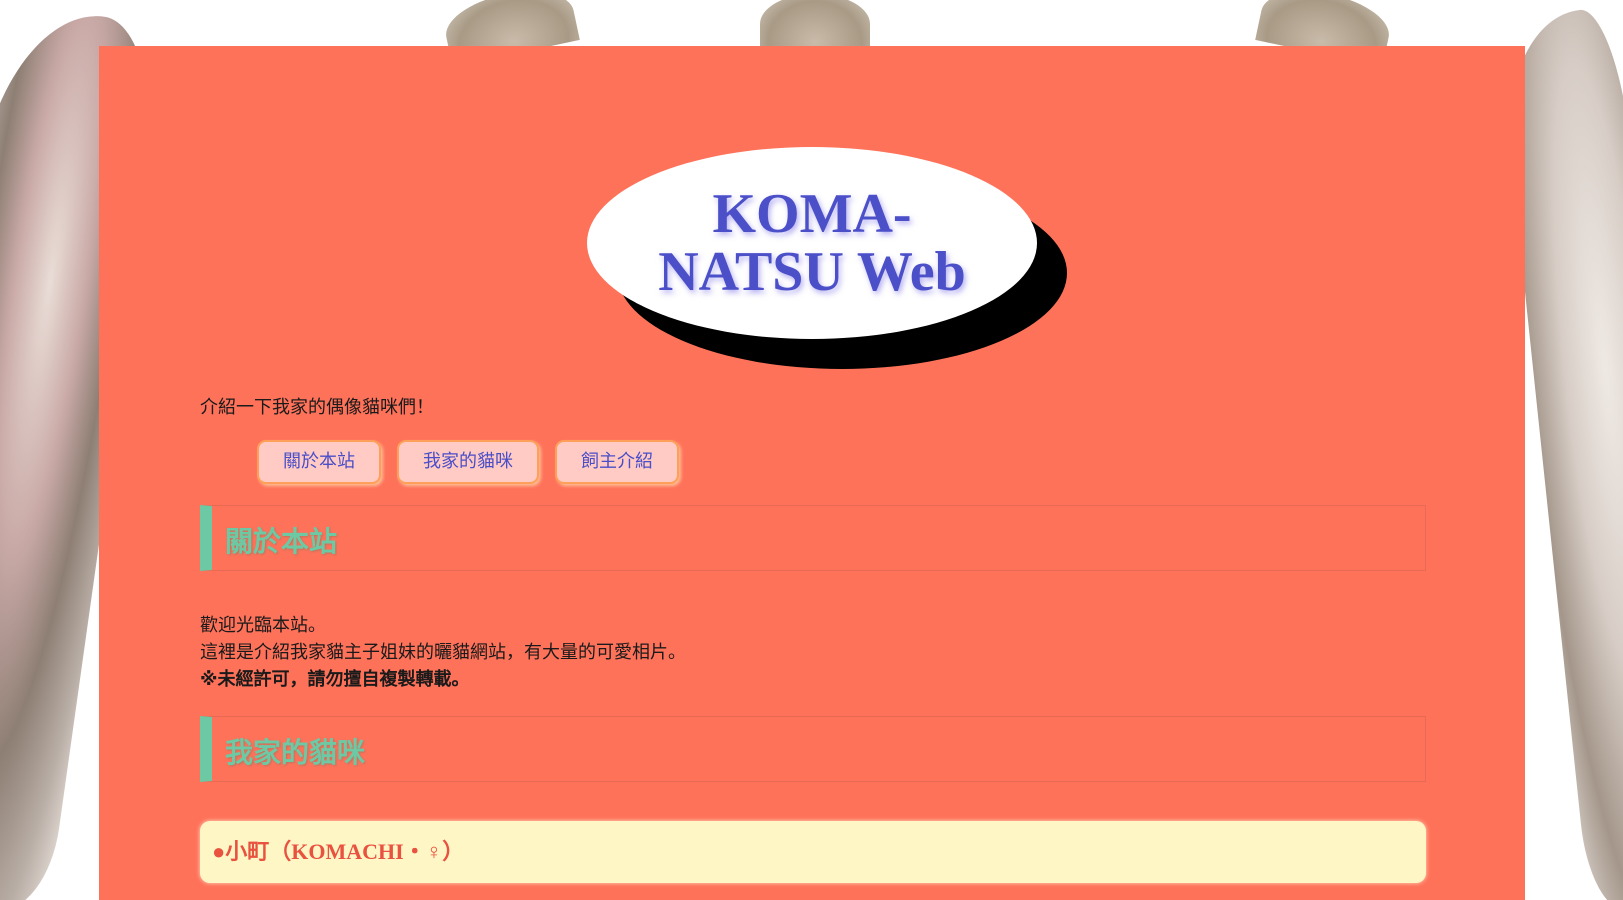  I want to click on cat-item-komachi: ●小町（KOMACHI・♀）, so click(813, 852).